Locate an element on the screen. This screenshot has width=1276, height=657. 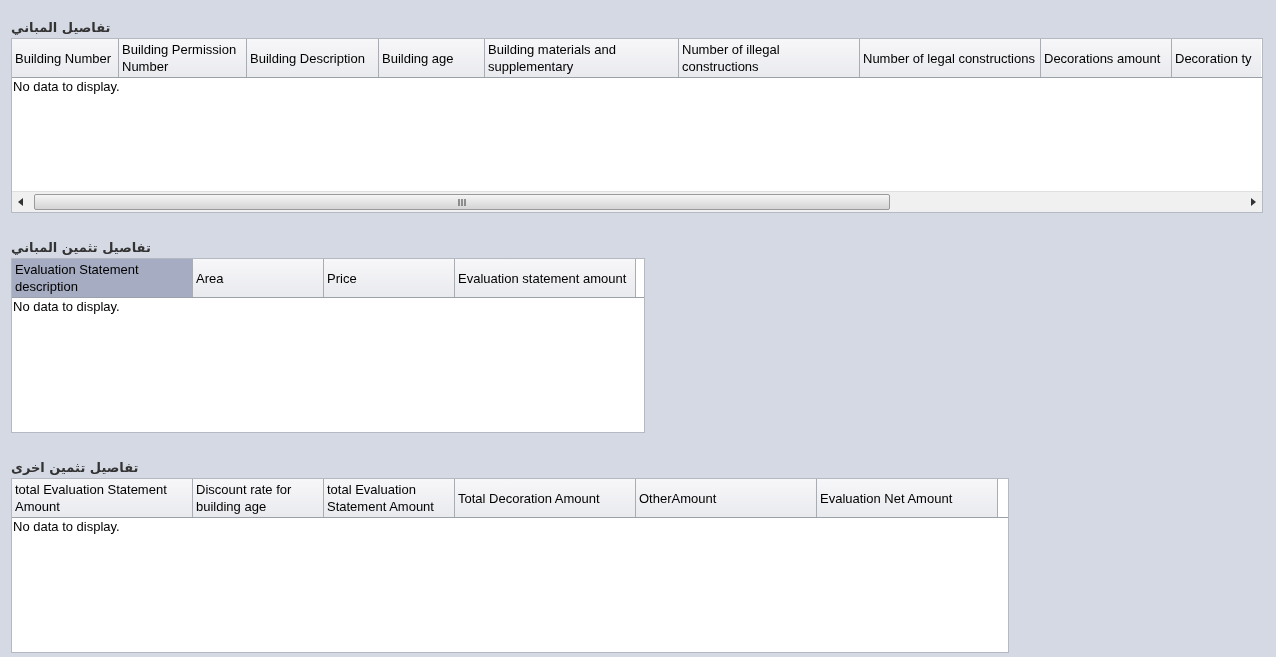
scrollbar-thumb is located at coordinates (462, 202).